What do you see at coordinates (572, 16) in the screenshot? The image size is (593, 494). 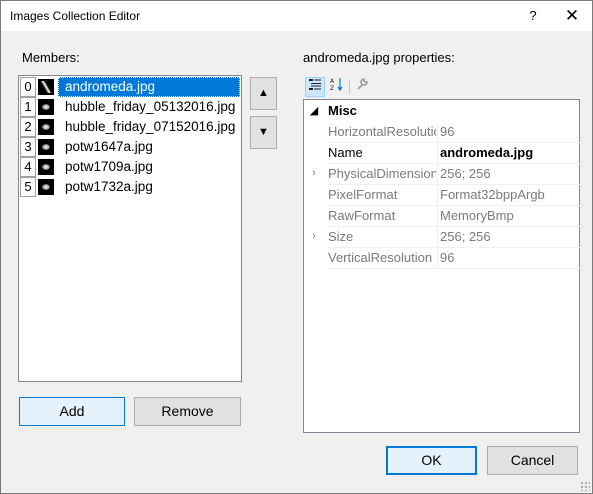 I see `close-icon: ✕` at bounding box center [572, 16].